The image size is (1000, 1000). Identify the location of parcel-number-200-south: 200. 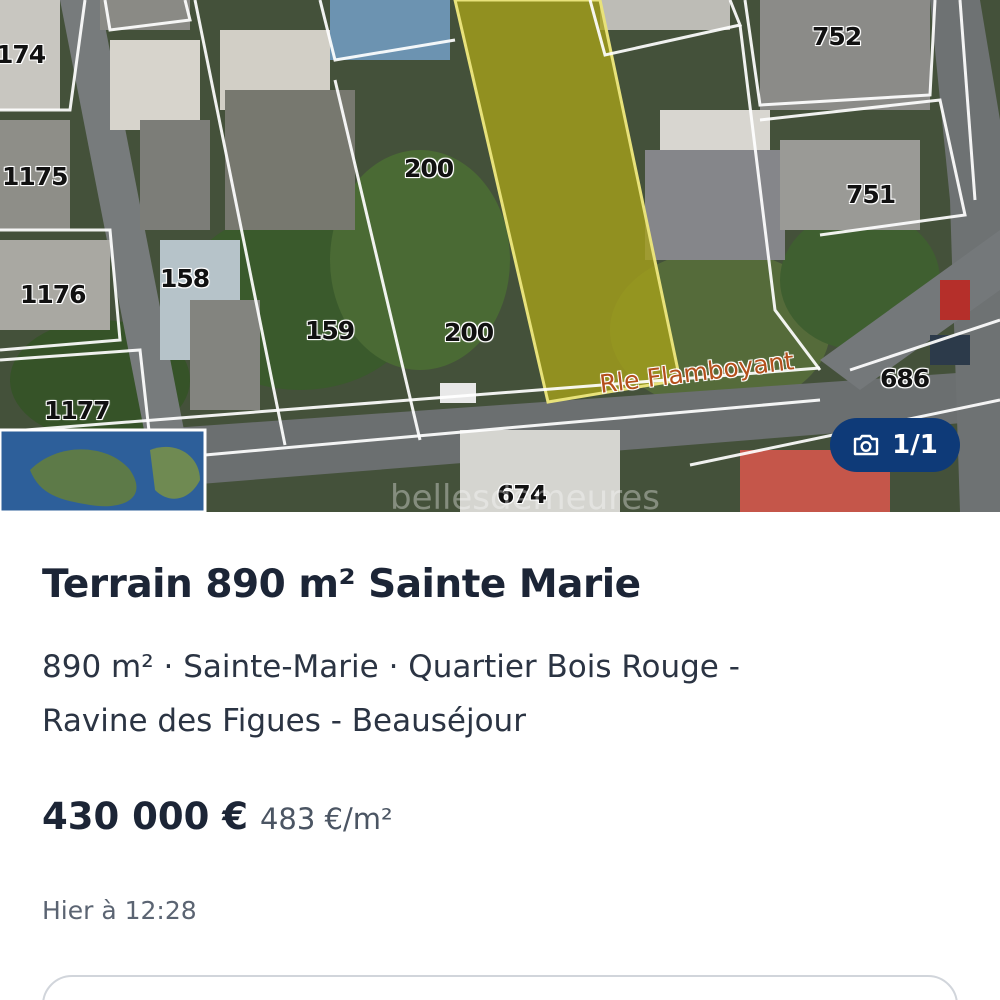
(469, 332).